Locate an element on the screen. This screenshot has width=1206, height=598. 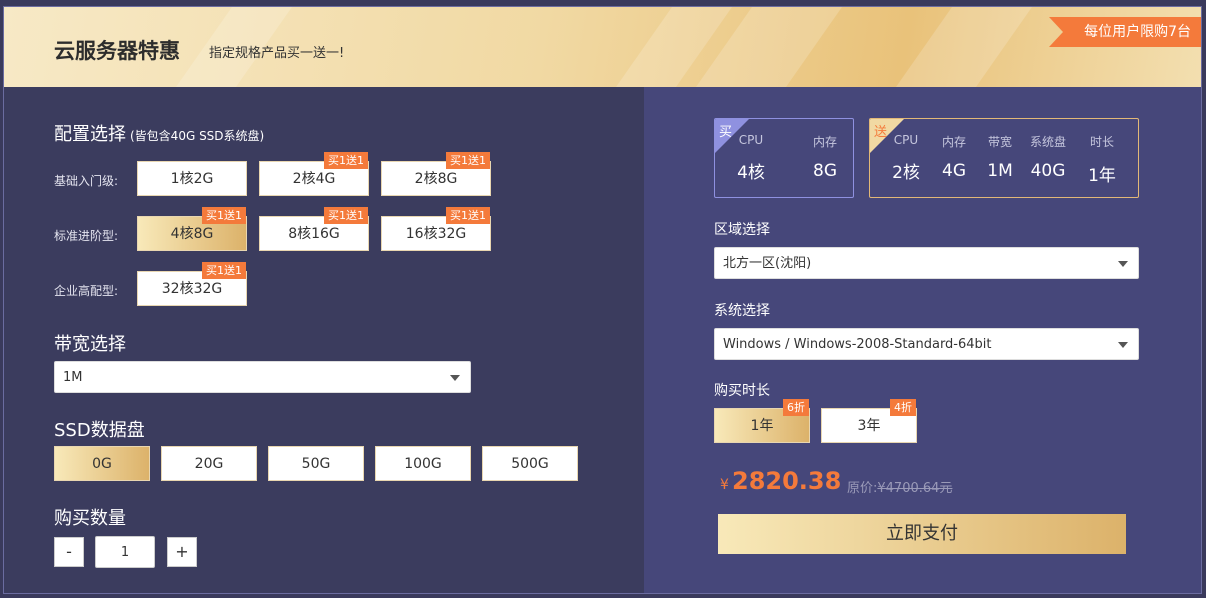
duration-option-selected: 1年 6折 is located at coordinates (762, 421).